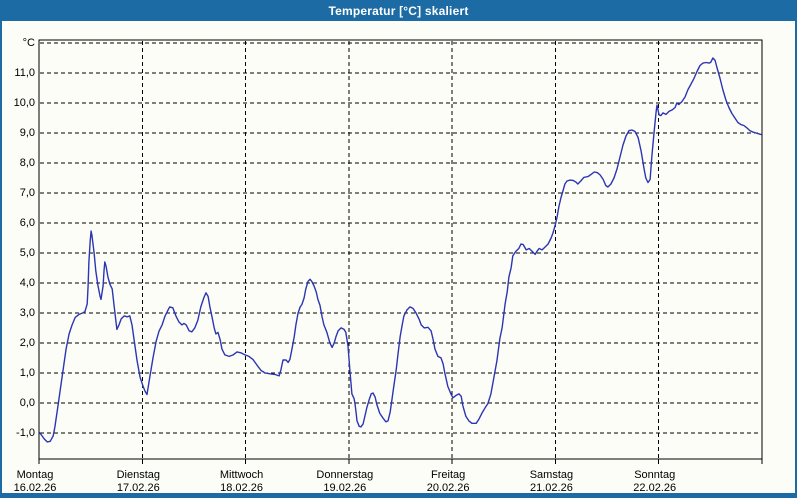 The image size is (800, 500). I want to click on day-name: Freitag, so click(448, 475).